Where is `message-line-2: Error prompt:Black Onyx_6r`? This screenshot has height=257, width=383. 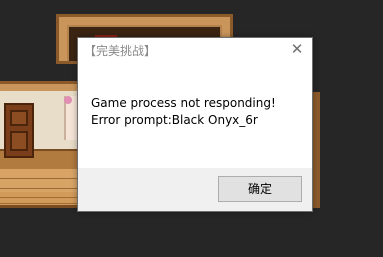 message-line-2: Error prompt:Black Onyx_6r is located at coordinates (174, 120).